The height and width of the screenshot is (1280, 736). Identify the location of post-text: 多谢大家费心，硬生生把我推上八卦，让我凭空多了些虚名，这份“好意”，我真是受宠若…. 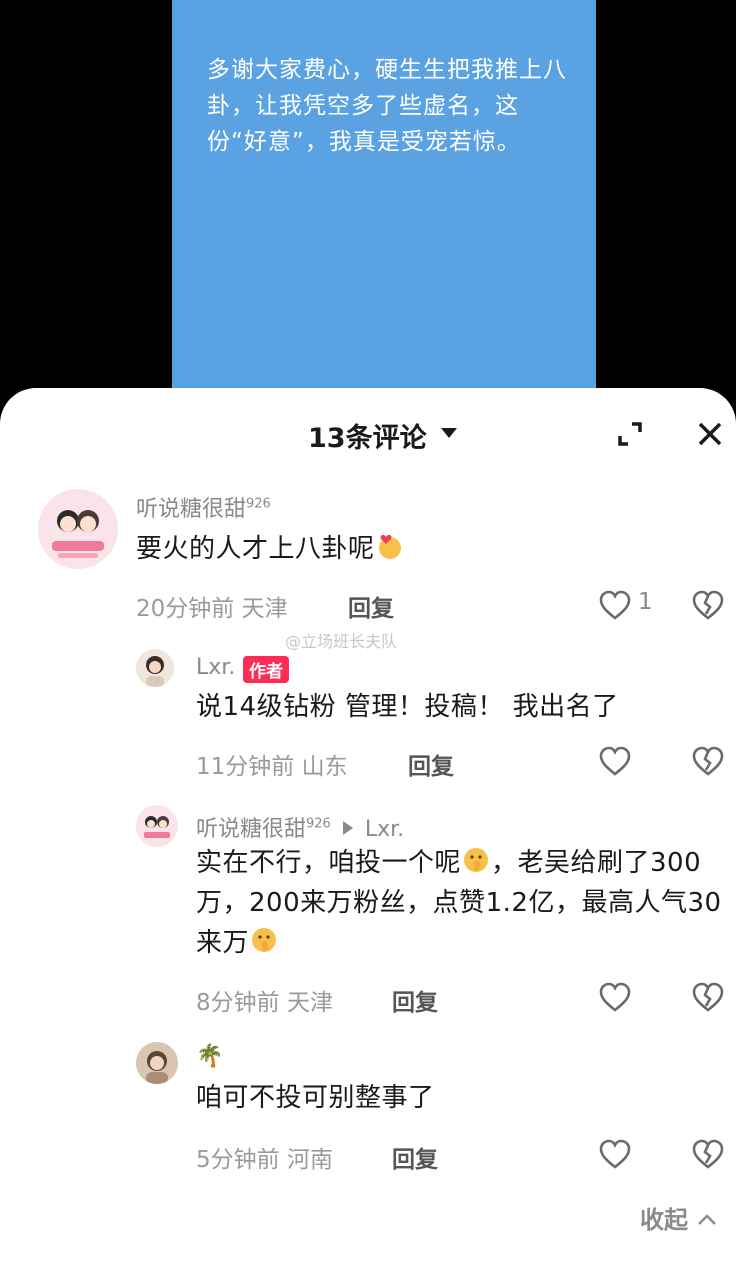
(387, 106).